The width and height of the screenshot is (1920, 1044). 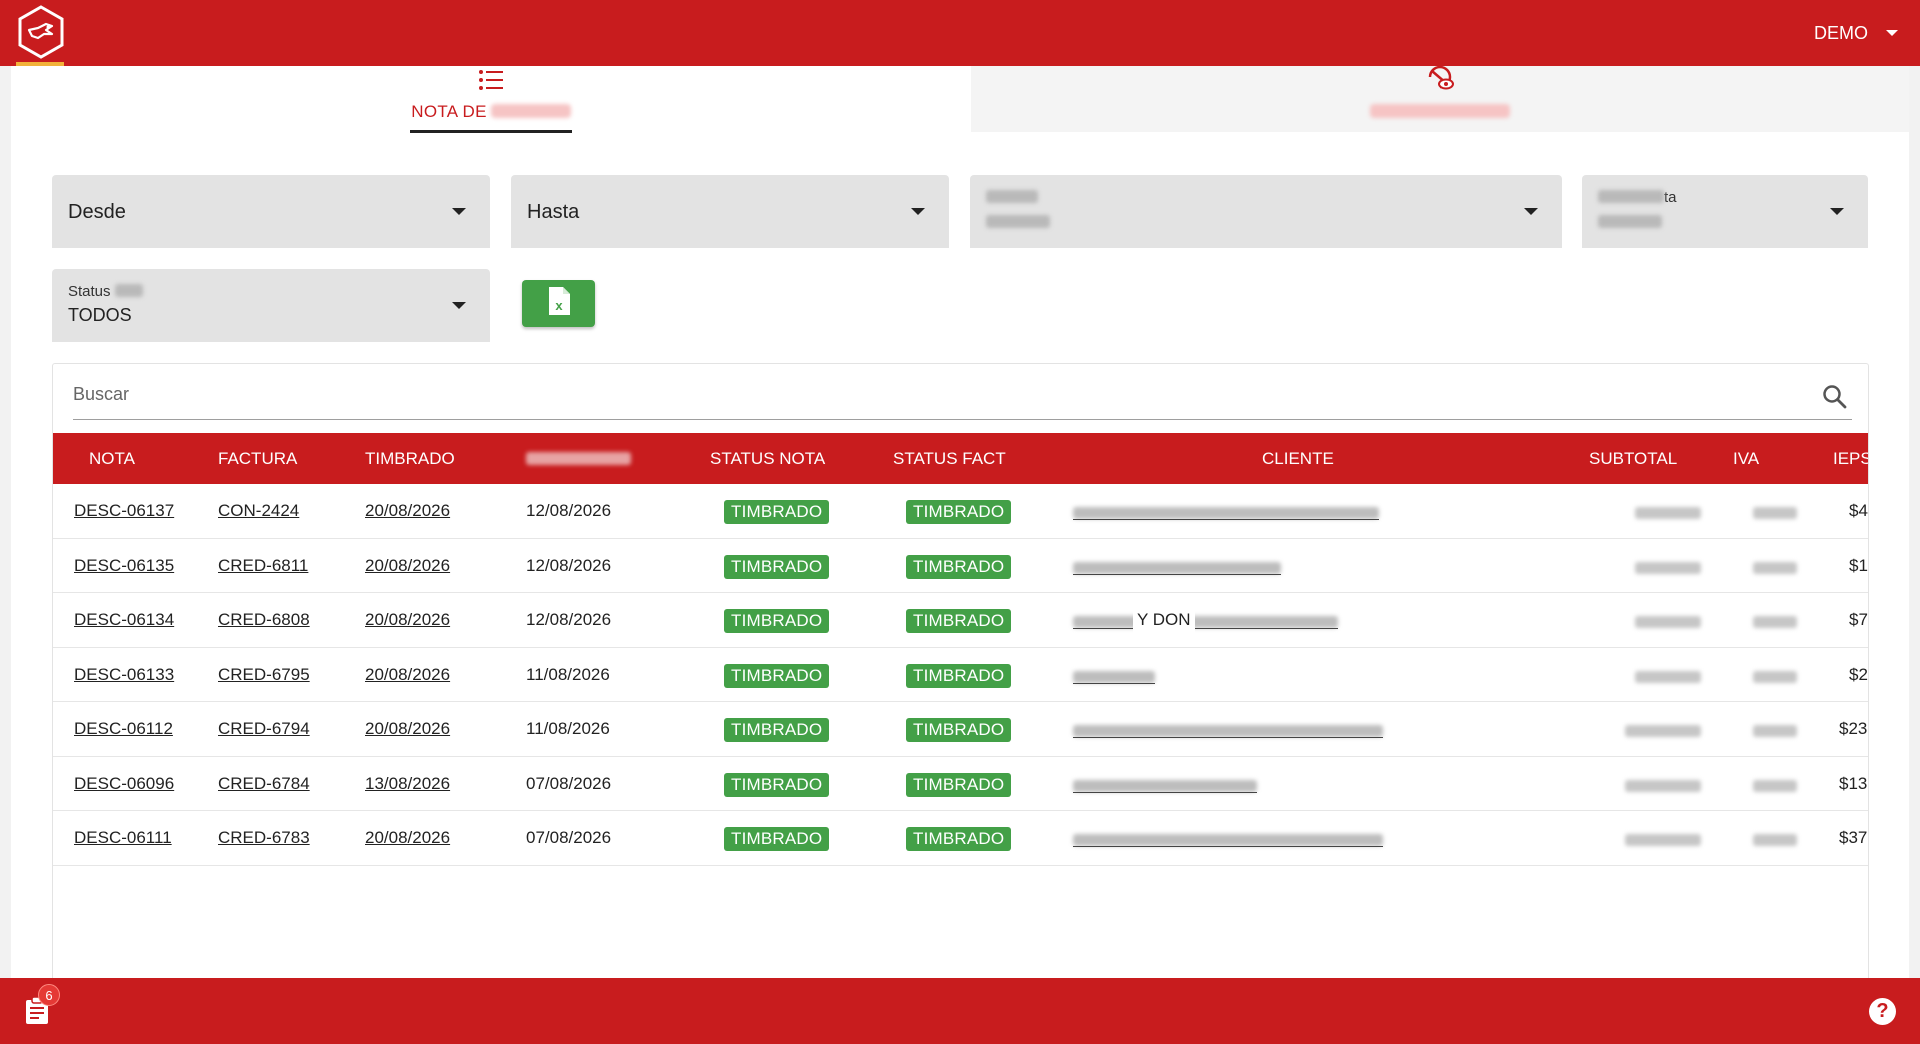 What do you see at coordinates (410, 458) in the screenshot?
I see `column-header-timbrado: TIMBRADO` at bounding box center [410, 458].